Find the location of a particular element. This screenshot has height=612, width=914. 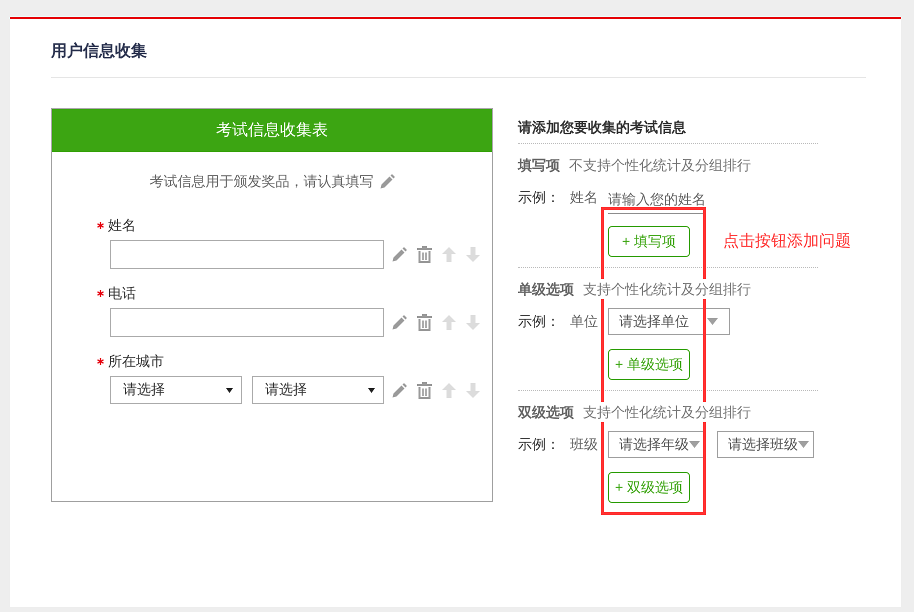

field-label: 电话 is located at coordinates (122, 293).